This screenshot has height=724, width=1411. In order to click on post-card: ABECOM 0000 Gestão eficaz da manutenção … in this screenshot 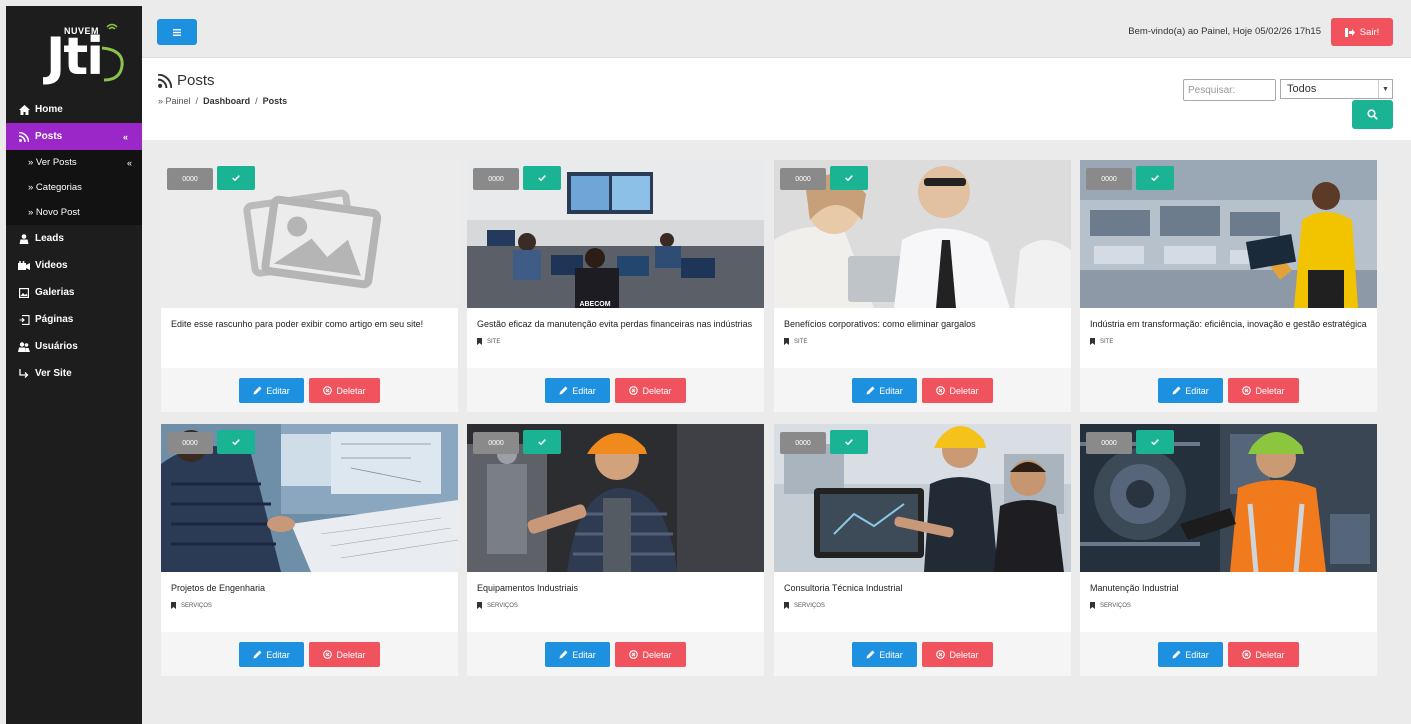, I will do `click(615, 286)`.